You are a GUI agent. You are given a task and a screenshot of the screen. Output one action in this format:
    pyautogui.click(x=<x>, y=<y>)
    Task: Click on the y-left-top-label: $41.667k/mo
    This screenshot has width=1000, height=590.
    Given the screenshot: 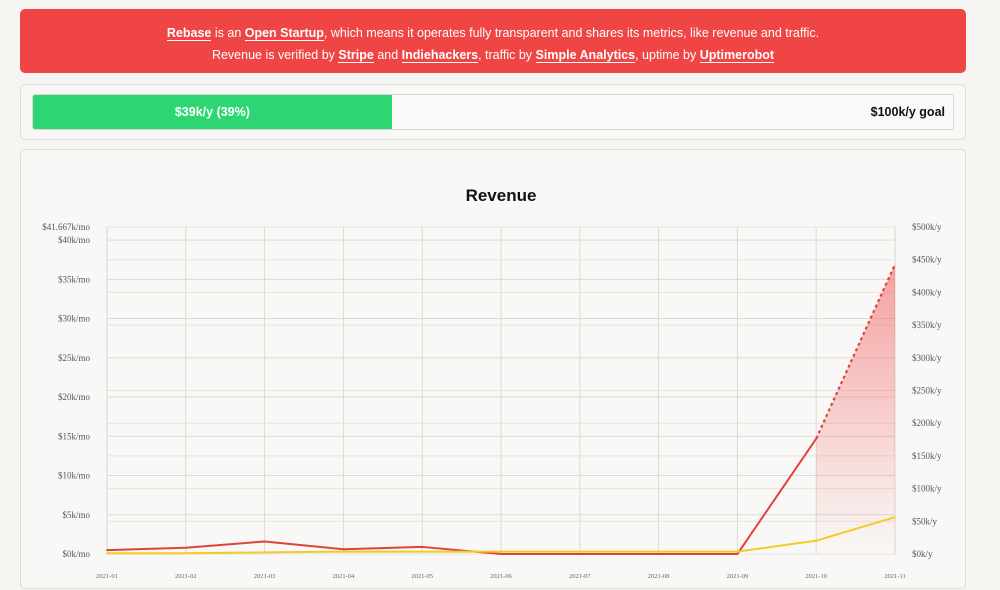 What is the action you would take?
    pyautogui.click(x=66, y=227)
    